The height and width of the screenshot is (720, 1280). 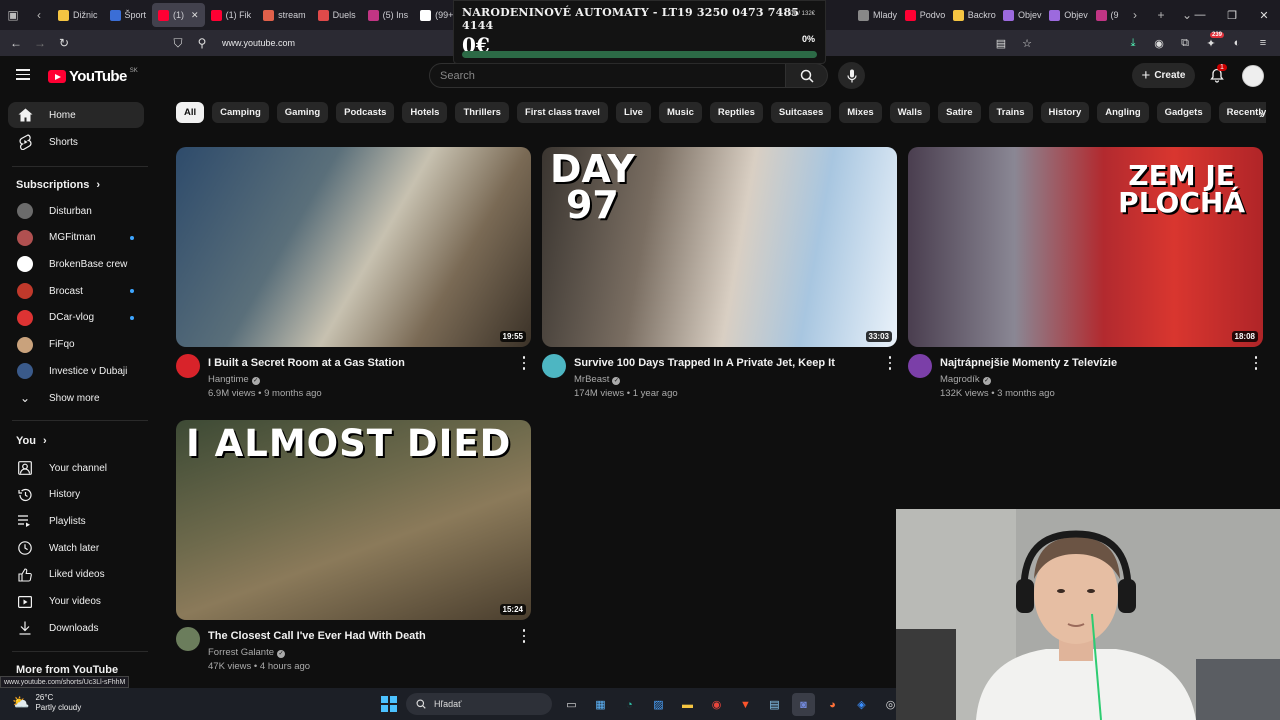 I want to click on menu-hamburger-icon, so click(x=23, y=74).